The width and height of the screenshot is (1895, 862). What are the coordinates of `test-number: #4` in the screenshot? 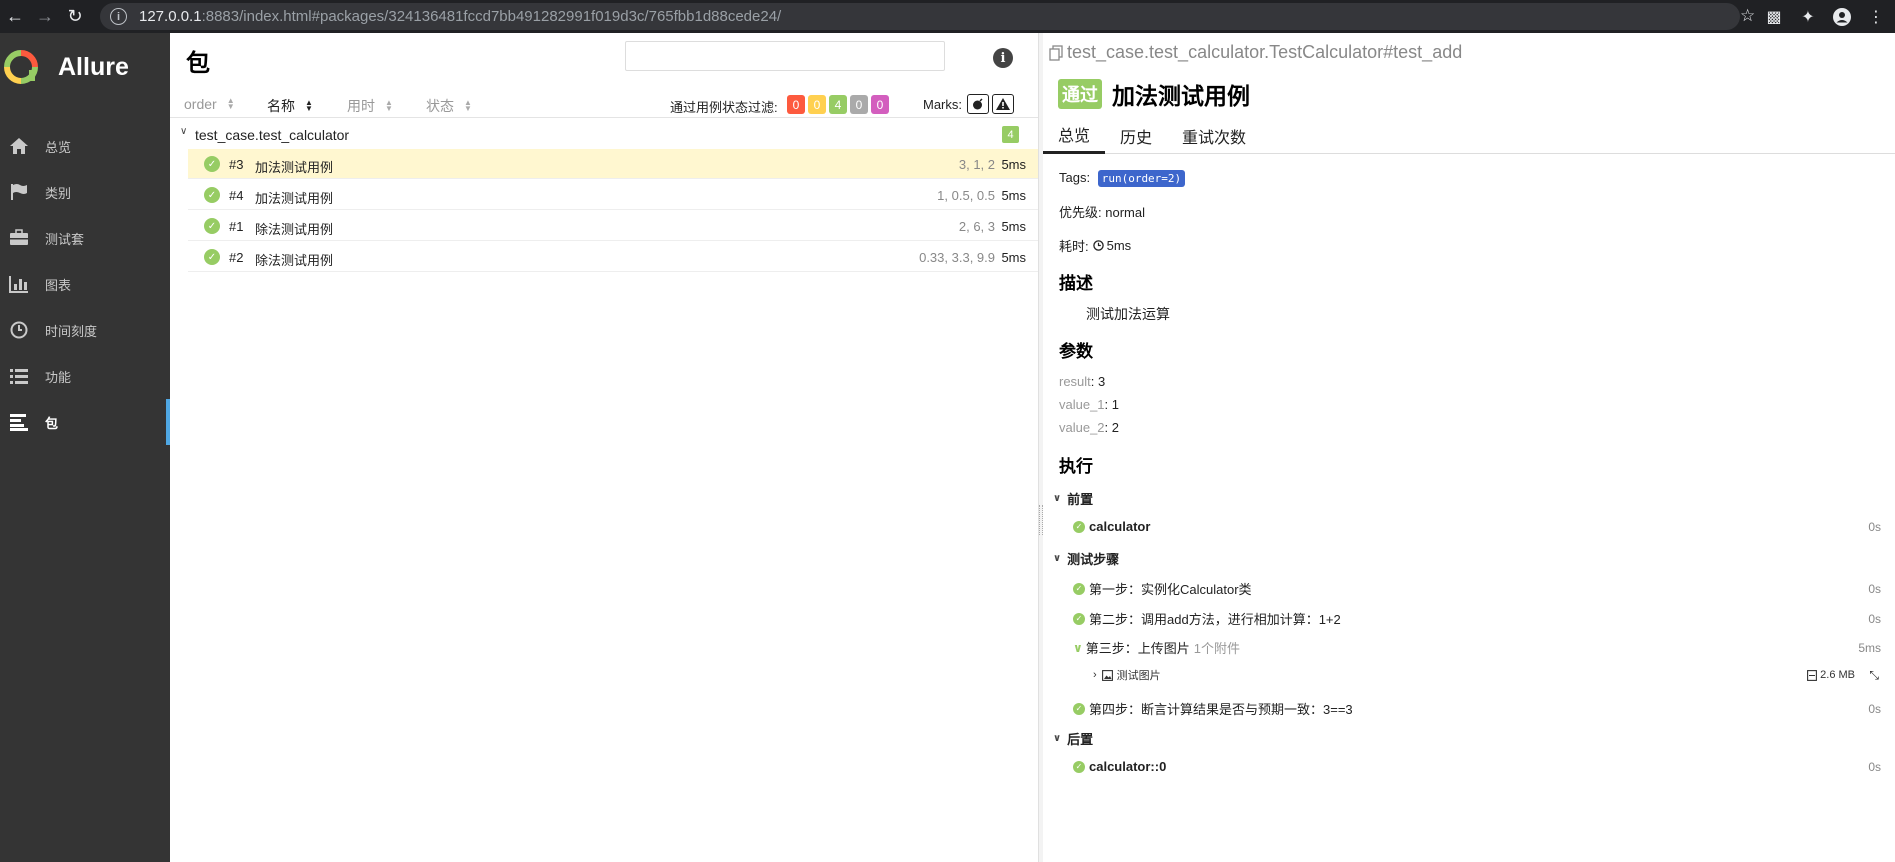 It's located at (236, 195).